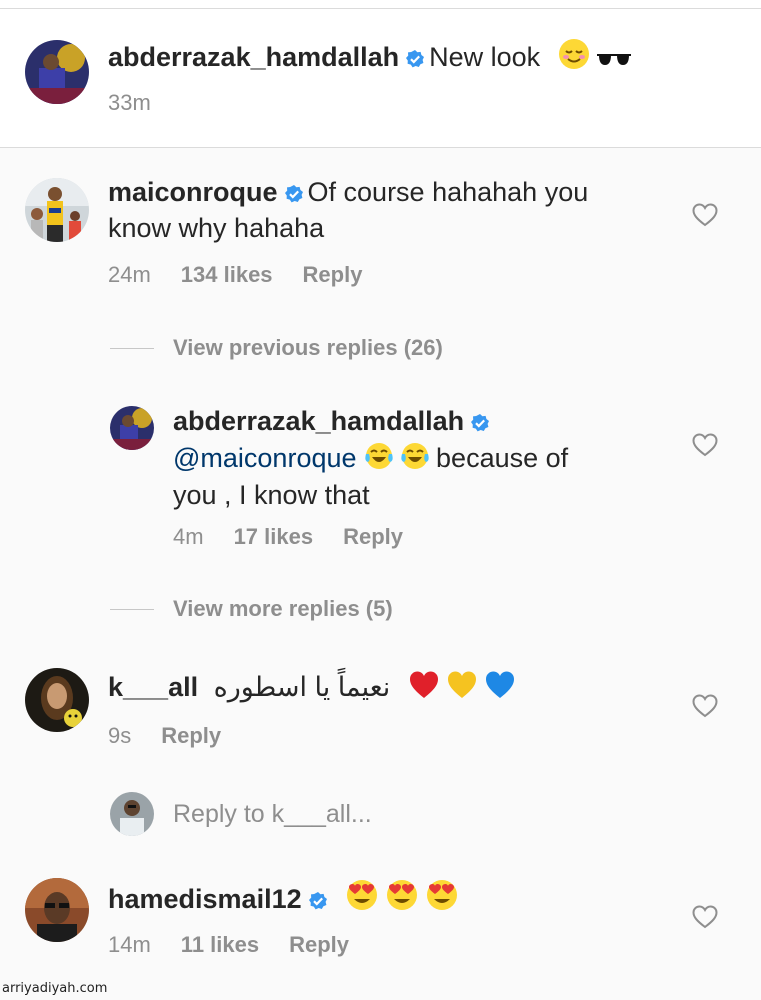 The width and height of the screenshot is (761, 1000). I want to click on view-previous-replies: View previous replies (26), so click(308, 348).